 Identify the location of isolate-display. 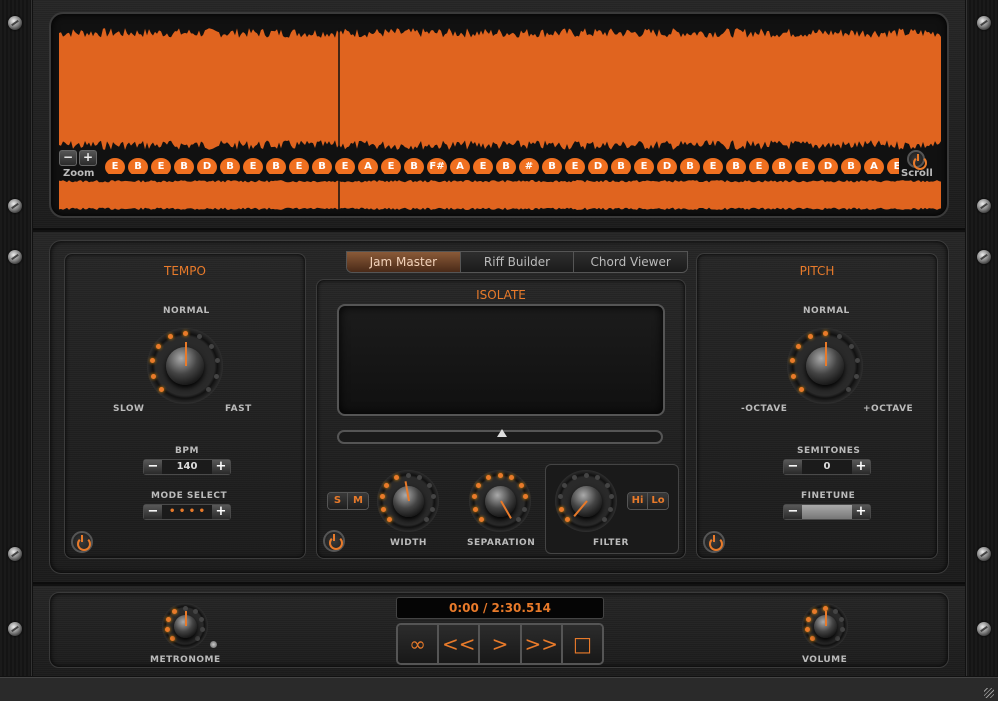
(501, 360).